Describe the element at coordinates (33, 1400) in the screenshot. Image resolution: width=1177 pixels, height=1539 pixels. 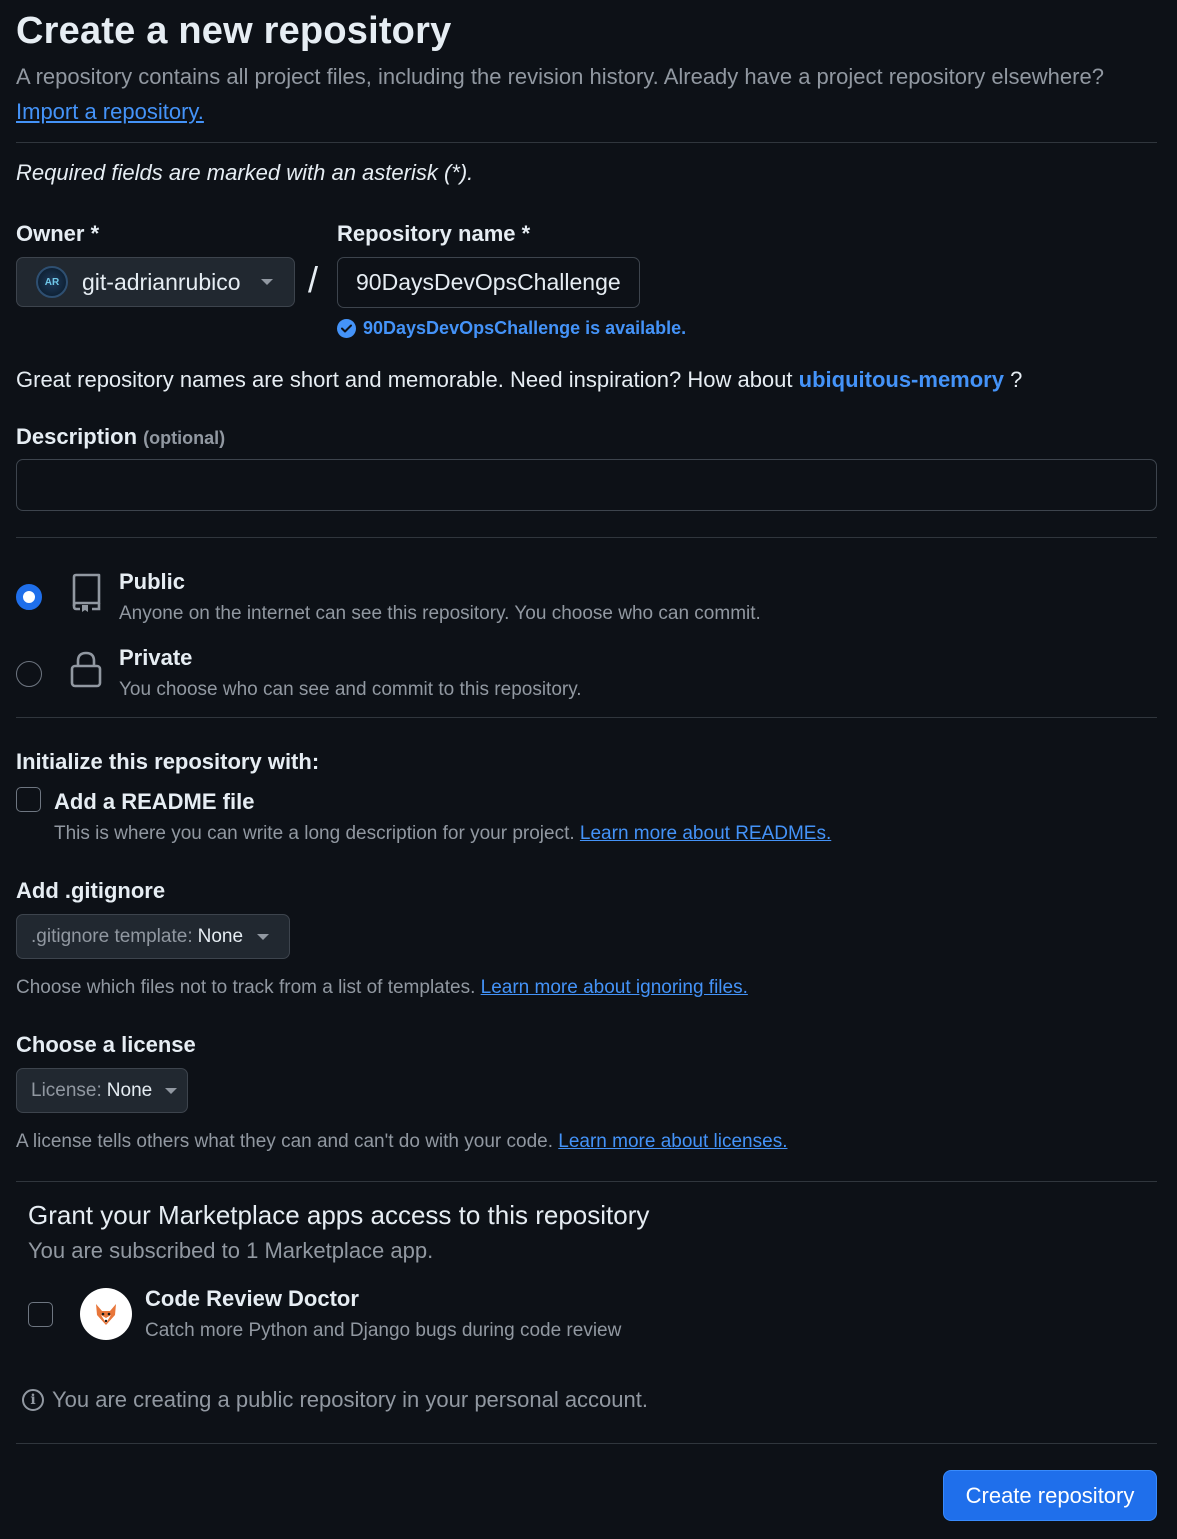
I see `info-icon: i` at that location.